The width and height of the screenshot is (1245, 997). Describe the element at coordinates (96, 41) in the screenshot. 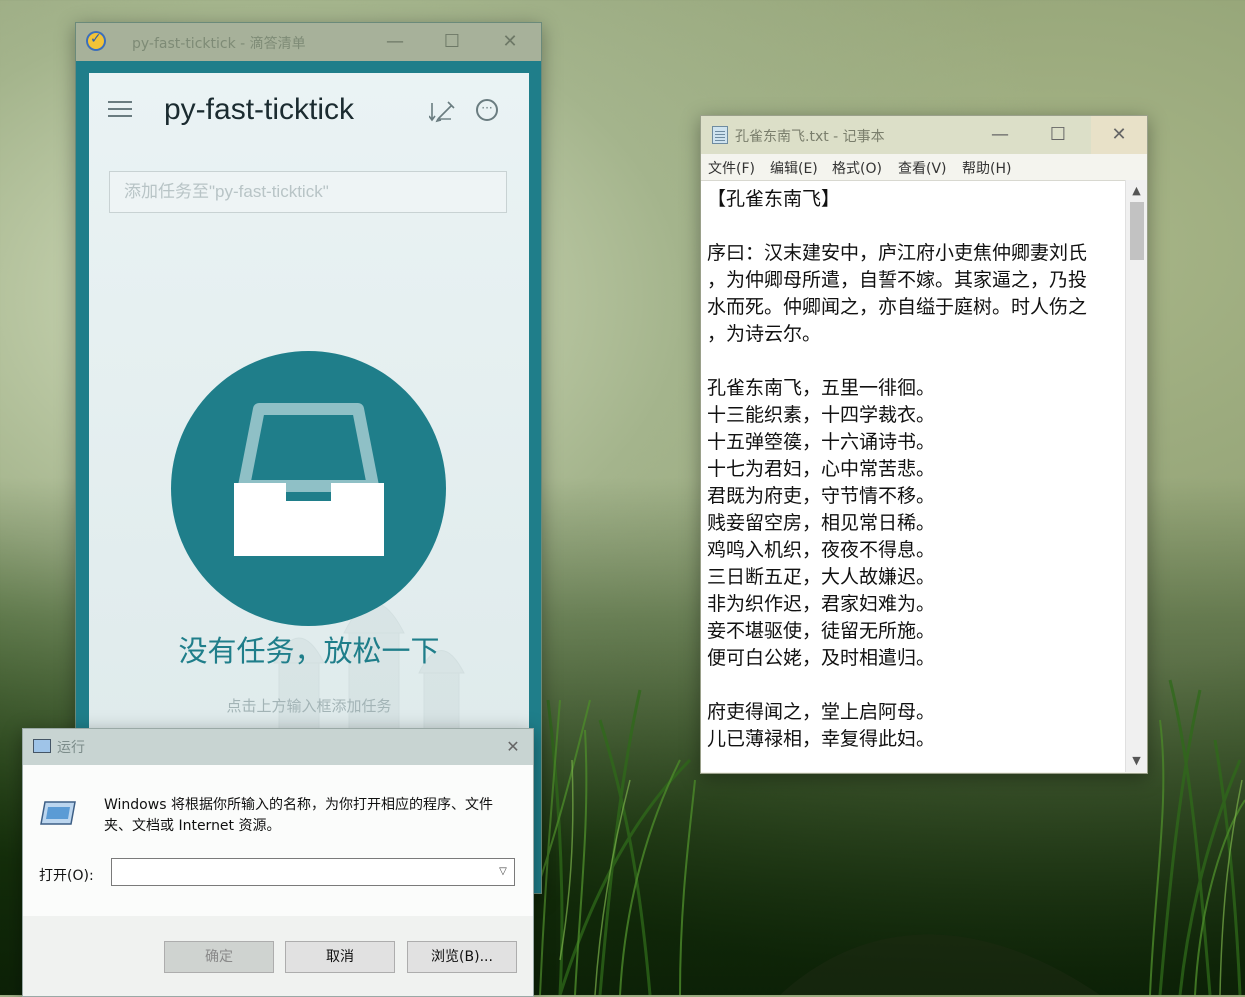

I see `ticktick-logo-icon` at that location.